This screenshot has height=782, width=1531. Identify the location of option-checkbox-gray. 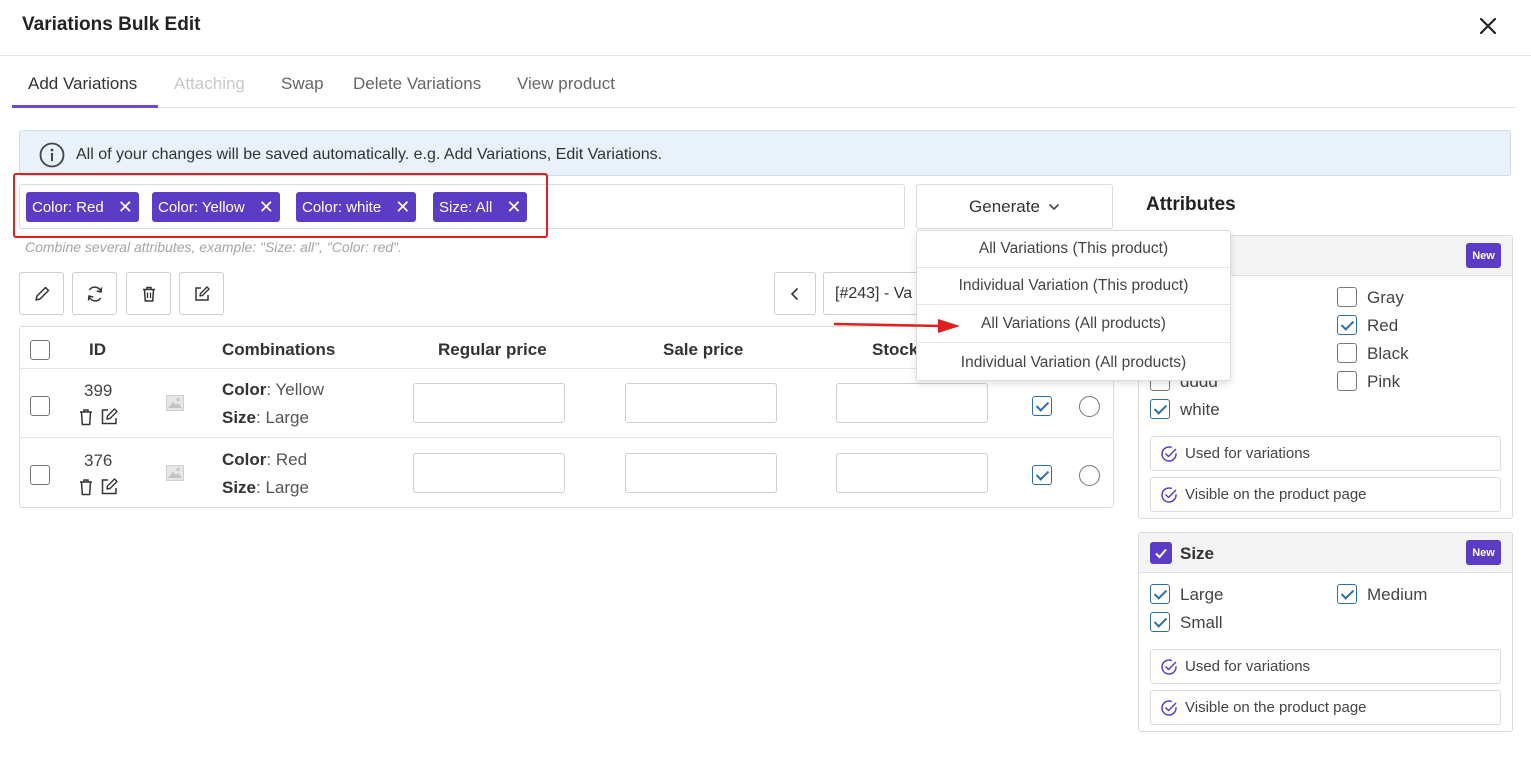
(1347, 297).